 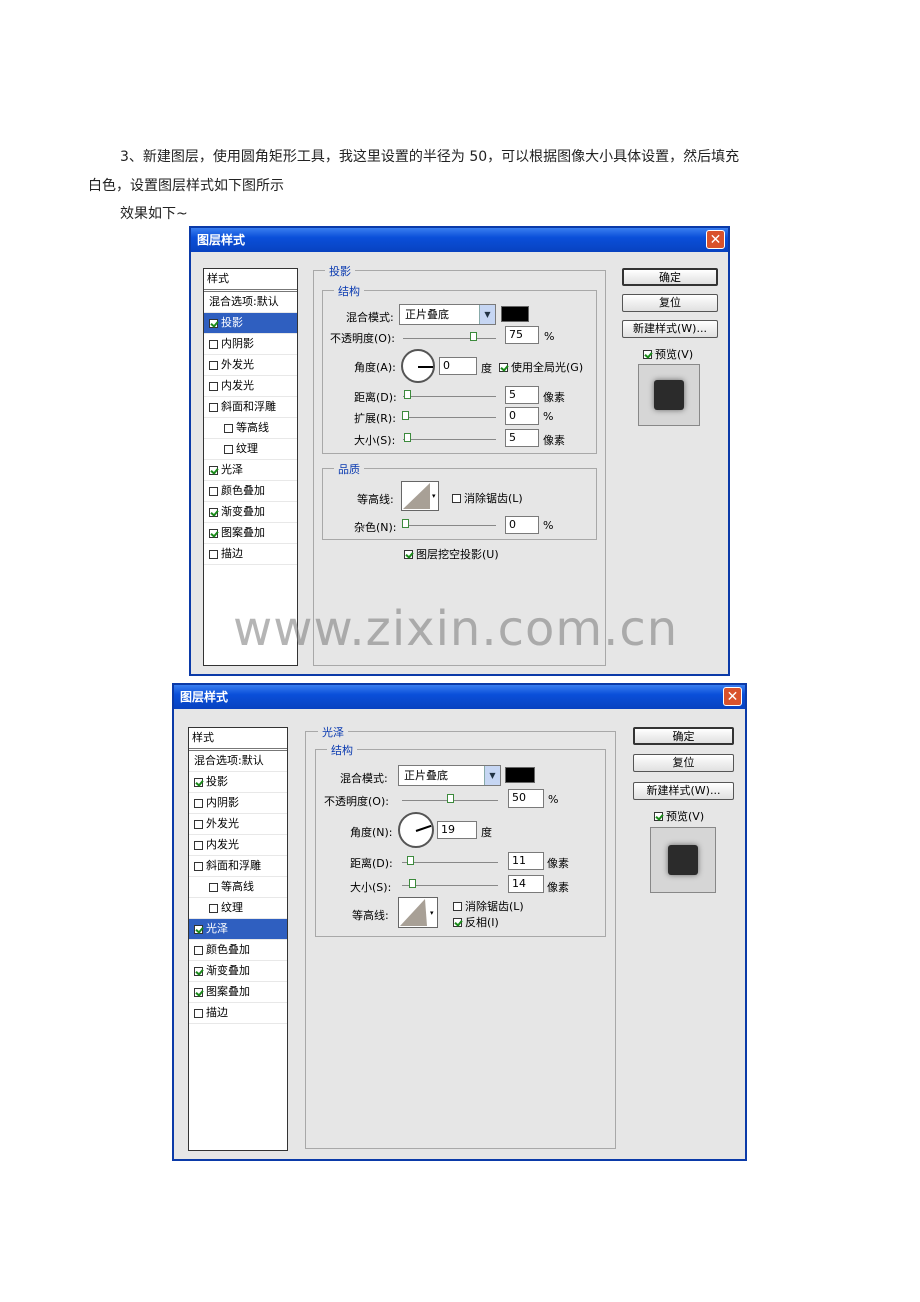 What do you see at coordinates (526, 861) in the screenshot?
I see `distance-input: 11` at bounding box center [526, 861].